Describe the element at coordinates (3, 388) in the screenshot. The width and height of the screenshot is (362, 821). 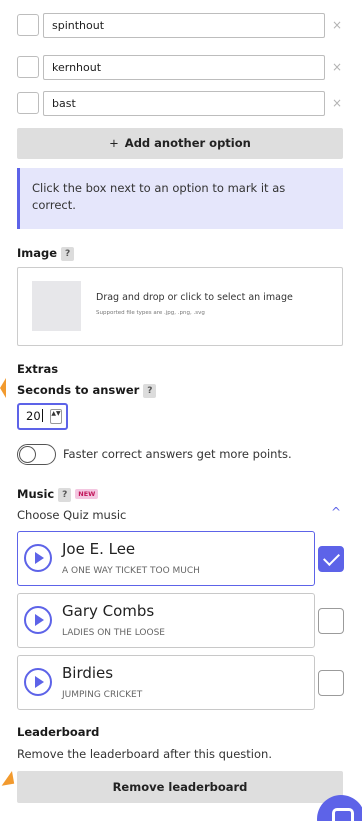
I see `pointer-marker` at that location.